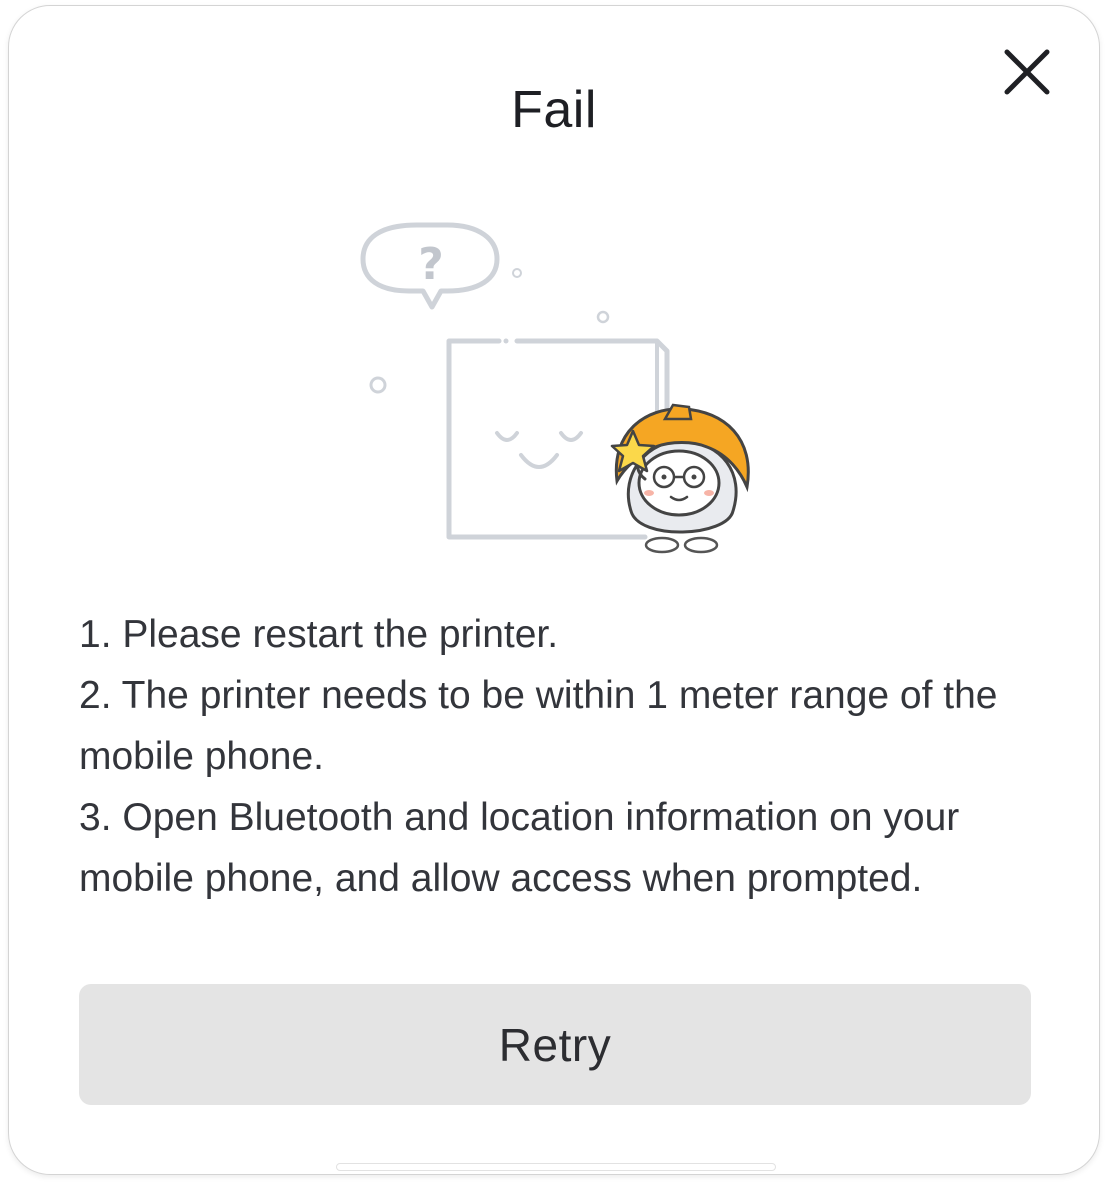  I want to click on question-bubble-icon: ?, so click(430, 266).